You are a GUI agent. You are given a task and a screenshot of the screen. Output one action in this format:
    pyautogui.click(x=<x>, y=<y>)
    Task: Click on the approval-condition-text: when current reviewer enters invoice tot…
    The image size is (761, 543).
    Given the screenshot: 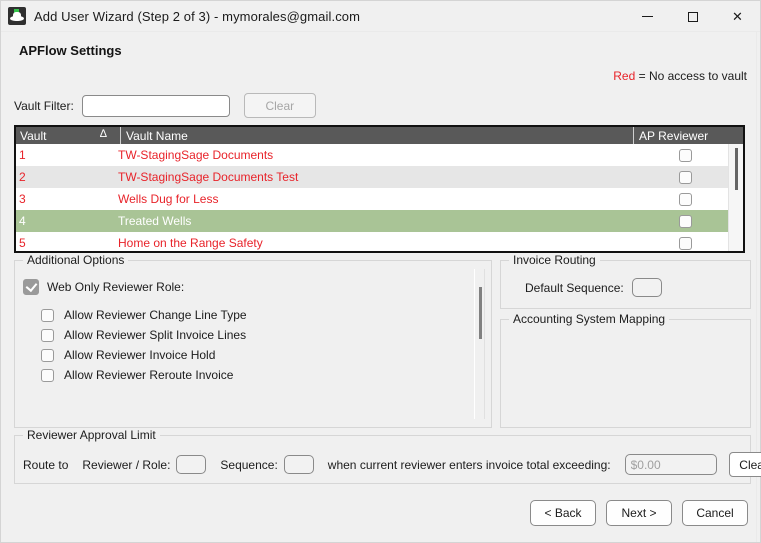 What is the action you would take?
    pyautogui.click(x=469, y=464)
    